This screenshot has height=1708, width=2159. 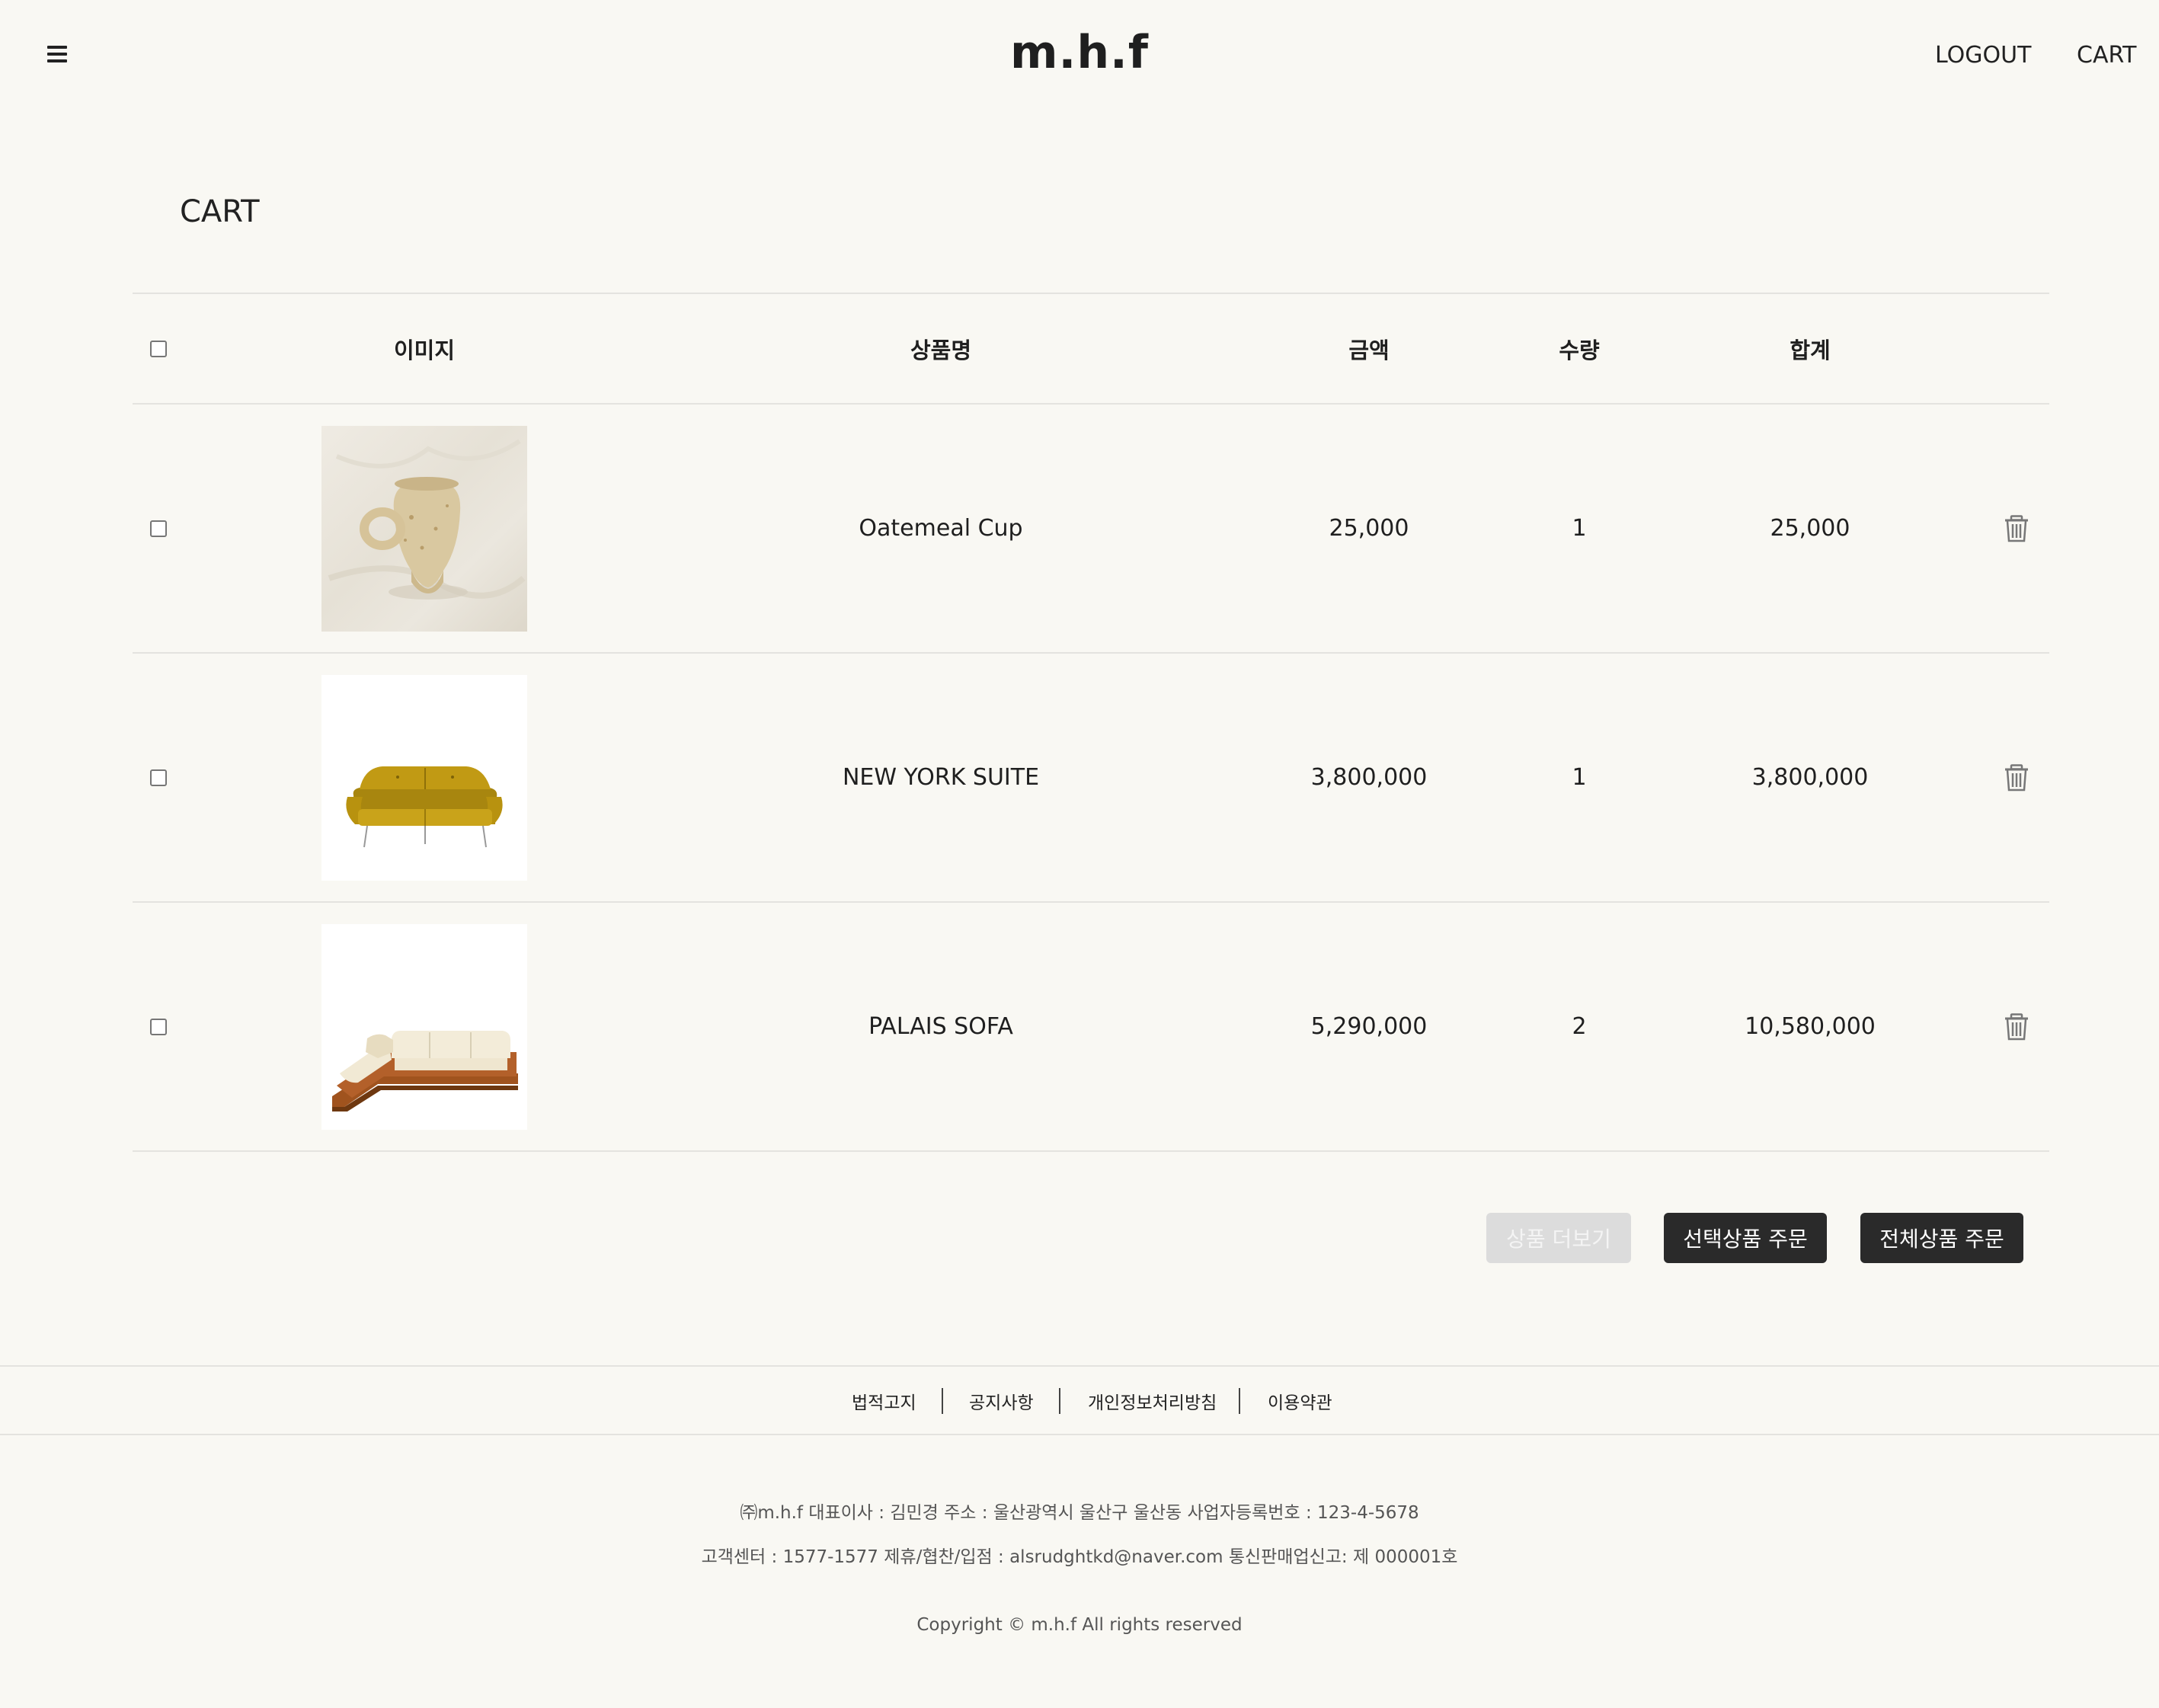 What do you see at coordinates (1300, 1401) in the screenshot?
I see `footer-link-terms: 이용약관` at bounding box center [1300, 1401].